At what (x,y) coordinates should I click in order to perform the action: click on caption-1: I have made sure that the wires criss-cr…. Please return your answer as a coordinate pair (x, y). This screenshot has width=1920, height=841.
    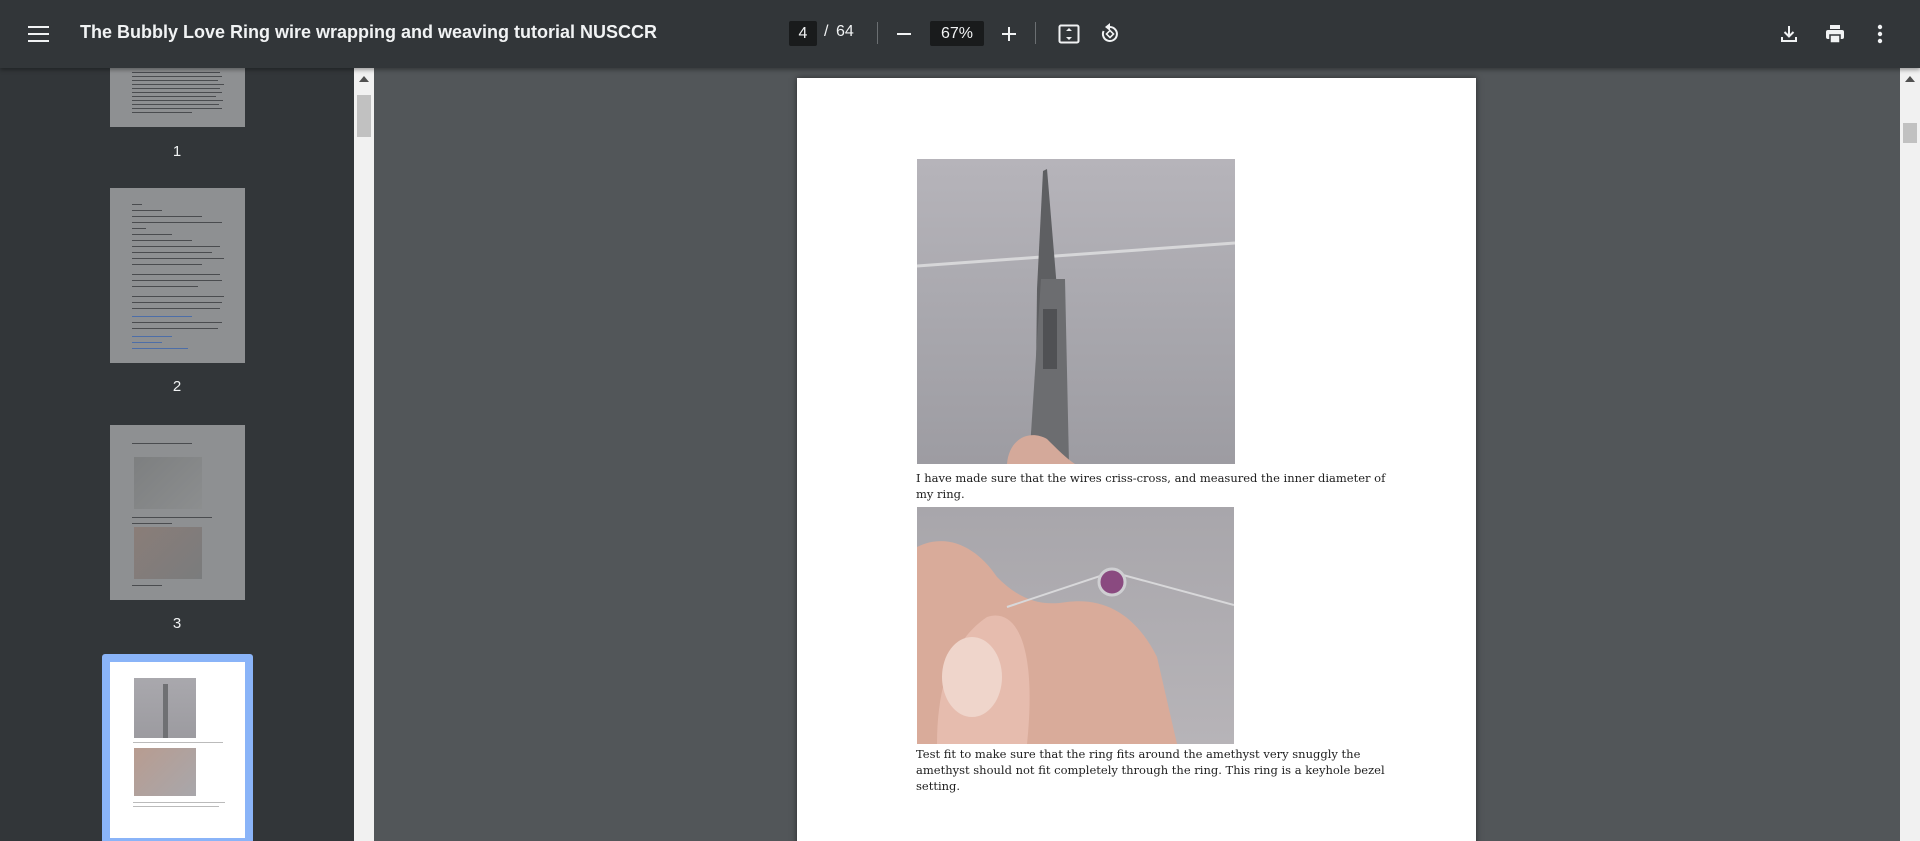
    Looking at the image, I should click on (1151, 486).